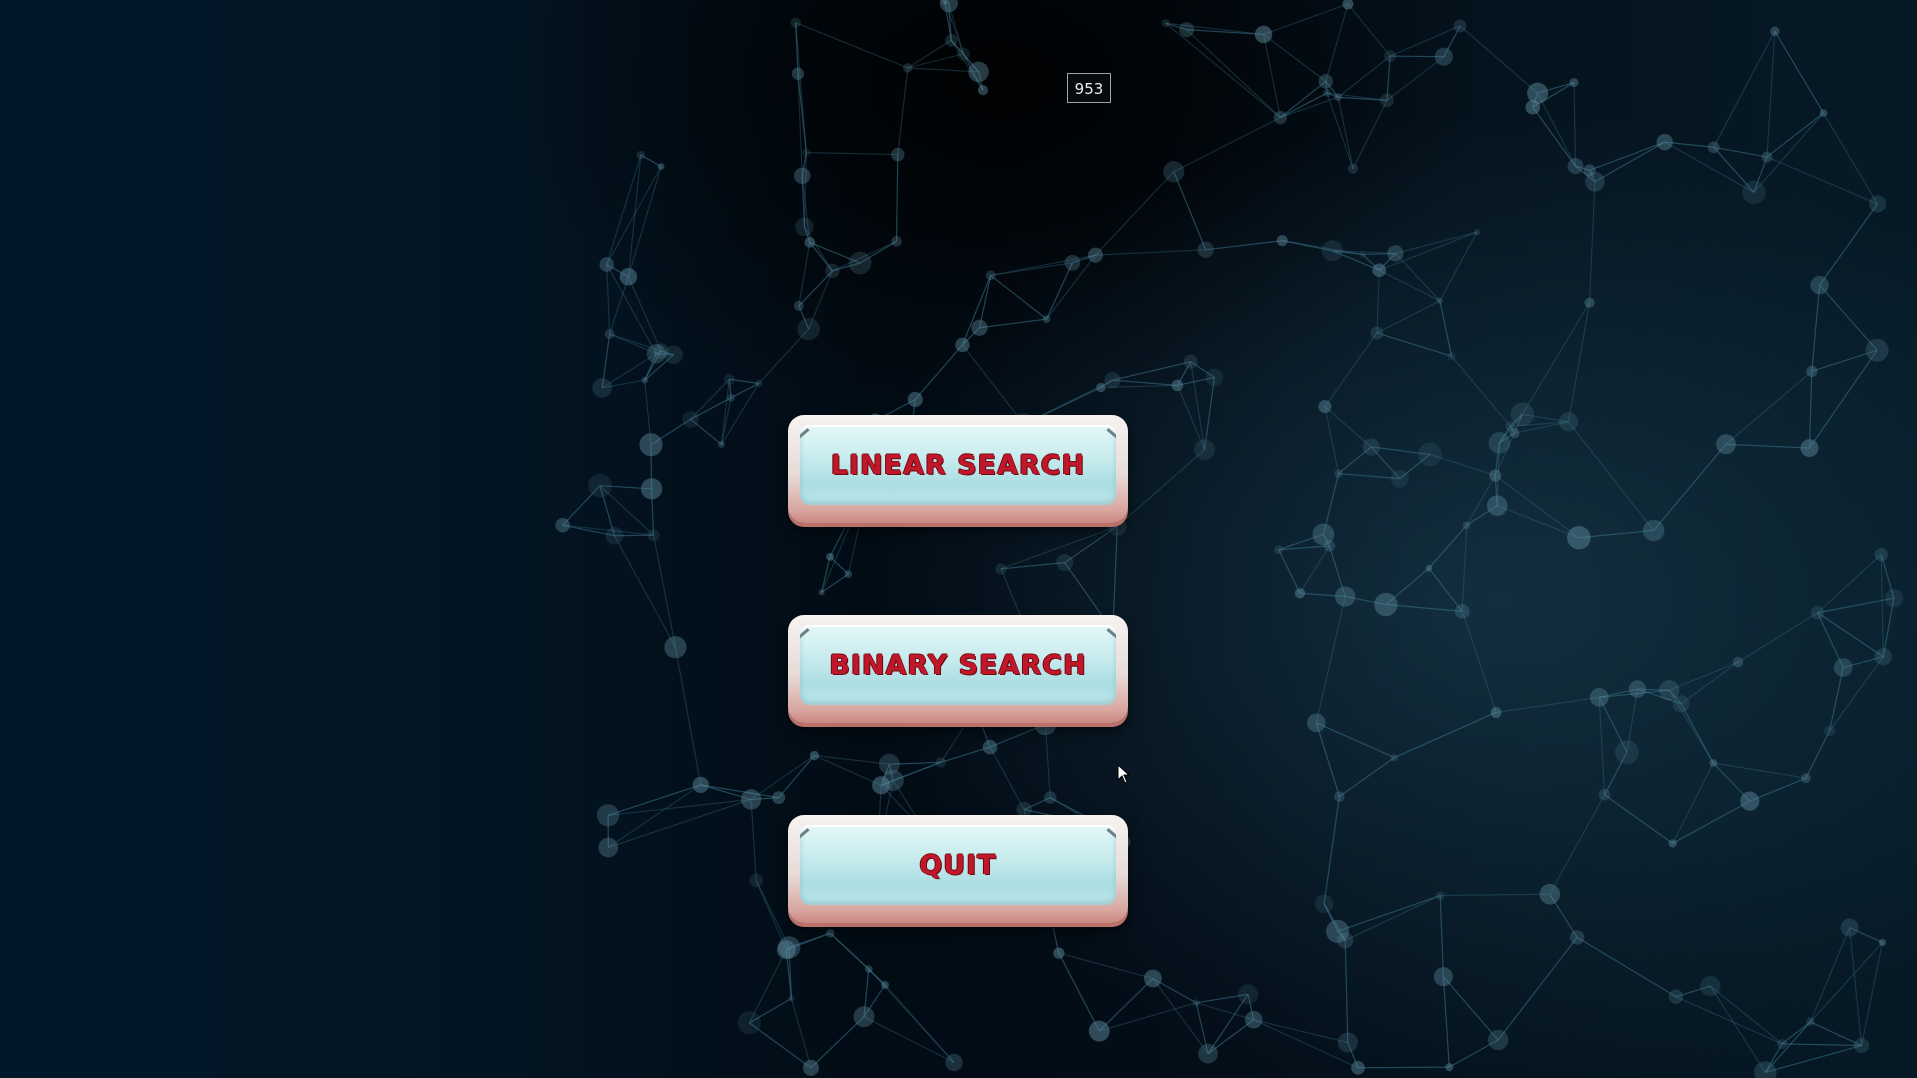  Describe the element at coordinates (958, 469) in the screenshot. I see `linear-search-button: LINEAR SEARCH` at that location.